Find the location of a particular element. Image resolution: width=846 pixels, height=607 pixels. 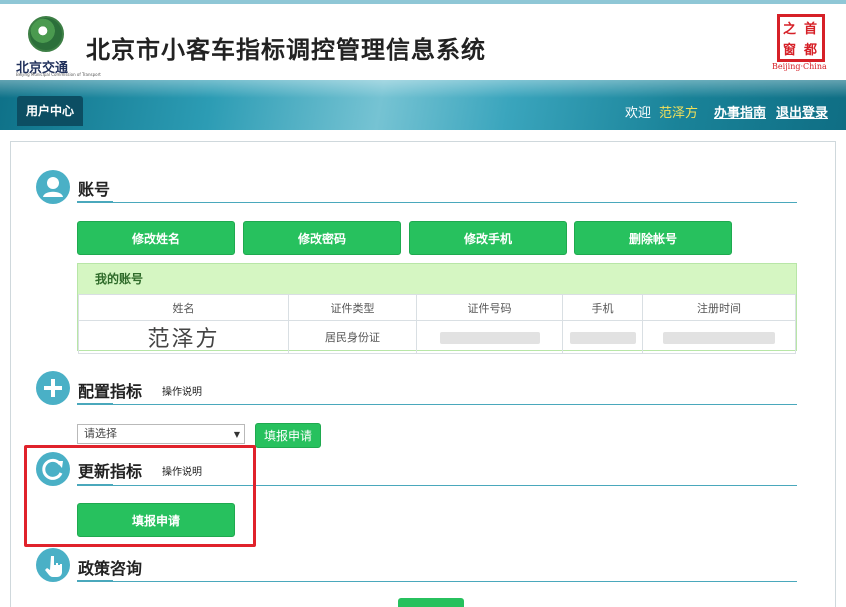

user-icon is located at coordinates (53, 187).